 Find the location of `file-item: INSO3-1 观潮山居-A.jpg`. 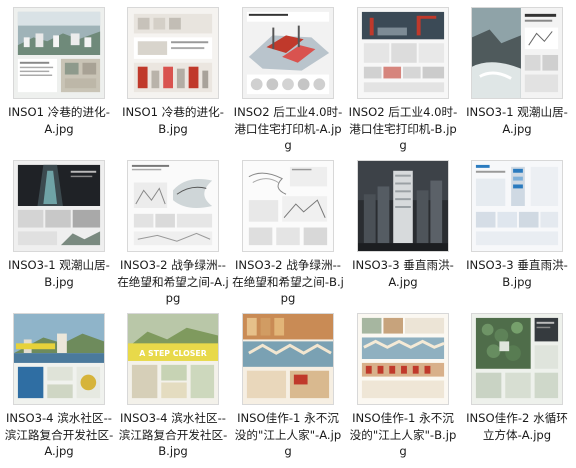

file-item: INSO3-1 观潮山居-A.jpg is located at coordinates (517, 72).